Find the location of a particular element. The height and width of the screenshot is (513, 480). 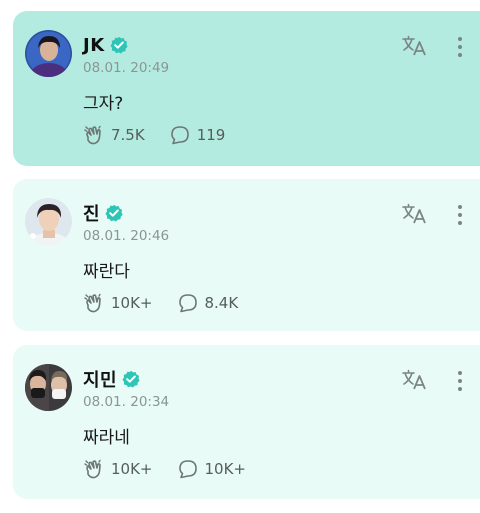

author-name-row: 진 is located at coordinates (103, 213).